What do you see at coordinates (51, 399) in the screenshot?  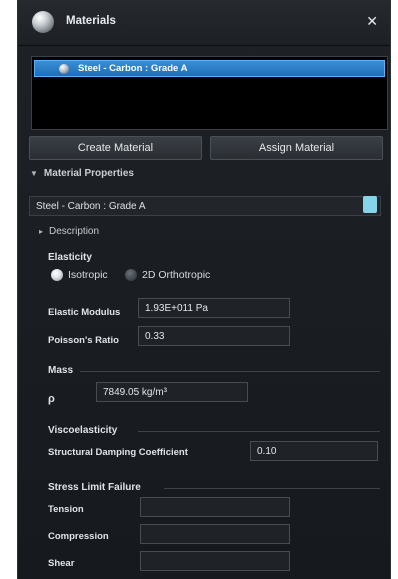 I see `density-label: ρ` at bounding box center [51, 399].